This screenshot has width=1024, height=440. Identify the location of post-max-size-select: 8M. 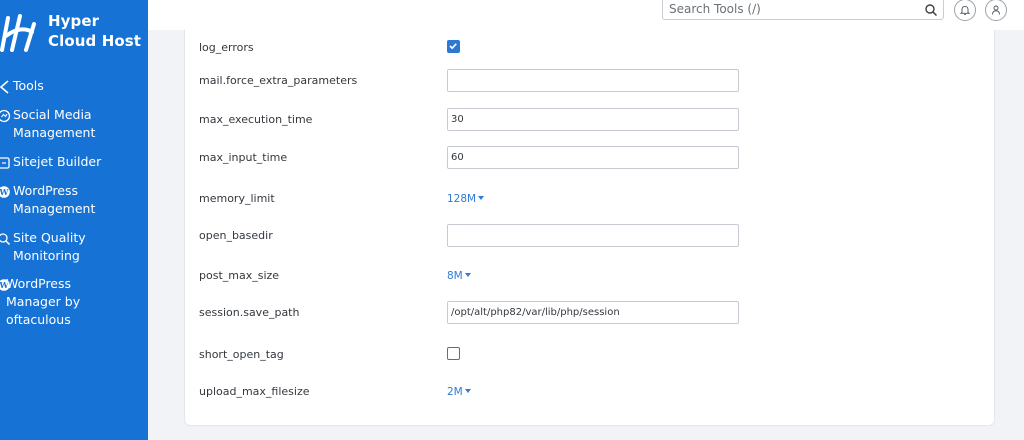
(459, 276).